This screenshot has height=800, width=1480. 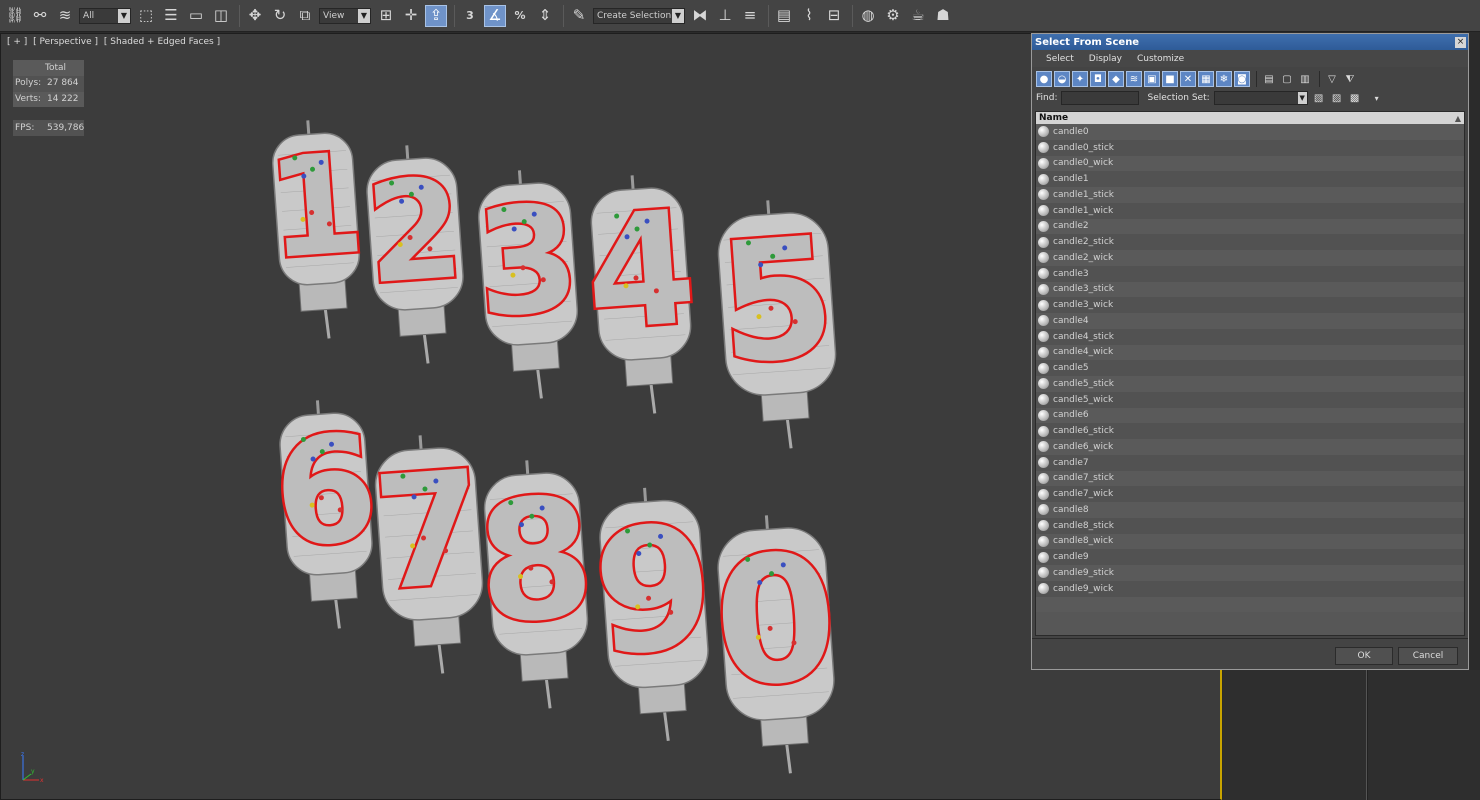 What do you see at coordinates (1160, 59) in the screenshot?
I see `menu-customize: Customize` at bounding box center [1160, 59].